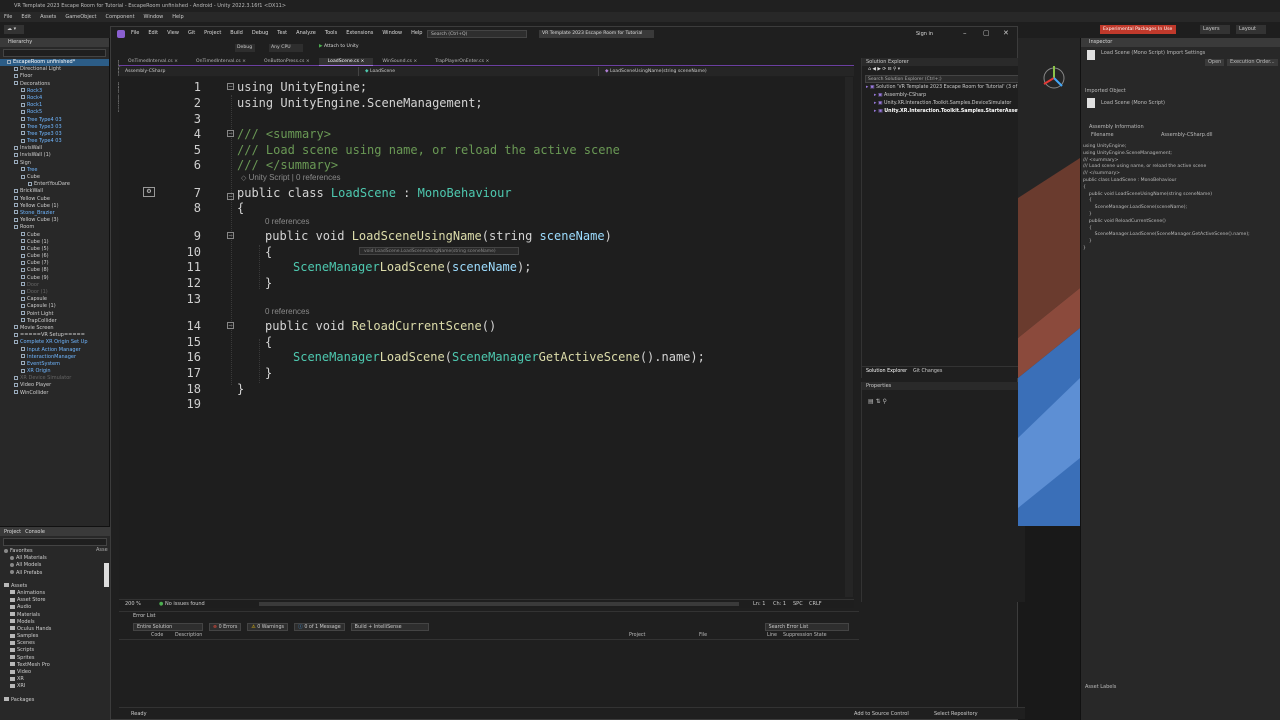 This screenshot has width=1280, height=720. Describe the element at coordinates (54, 306) in the screenshot. I see `hierarchy-item: Capsule (1)` at that location.